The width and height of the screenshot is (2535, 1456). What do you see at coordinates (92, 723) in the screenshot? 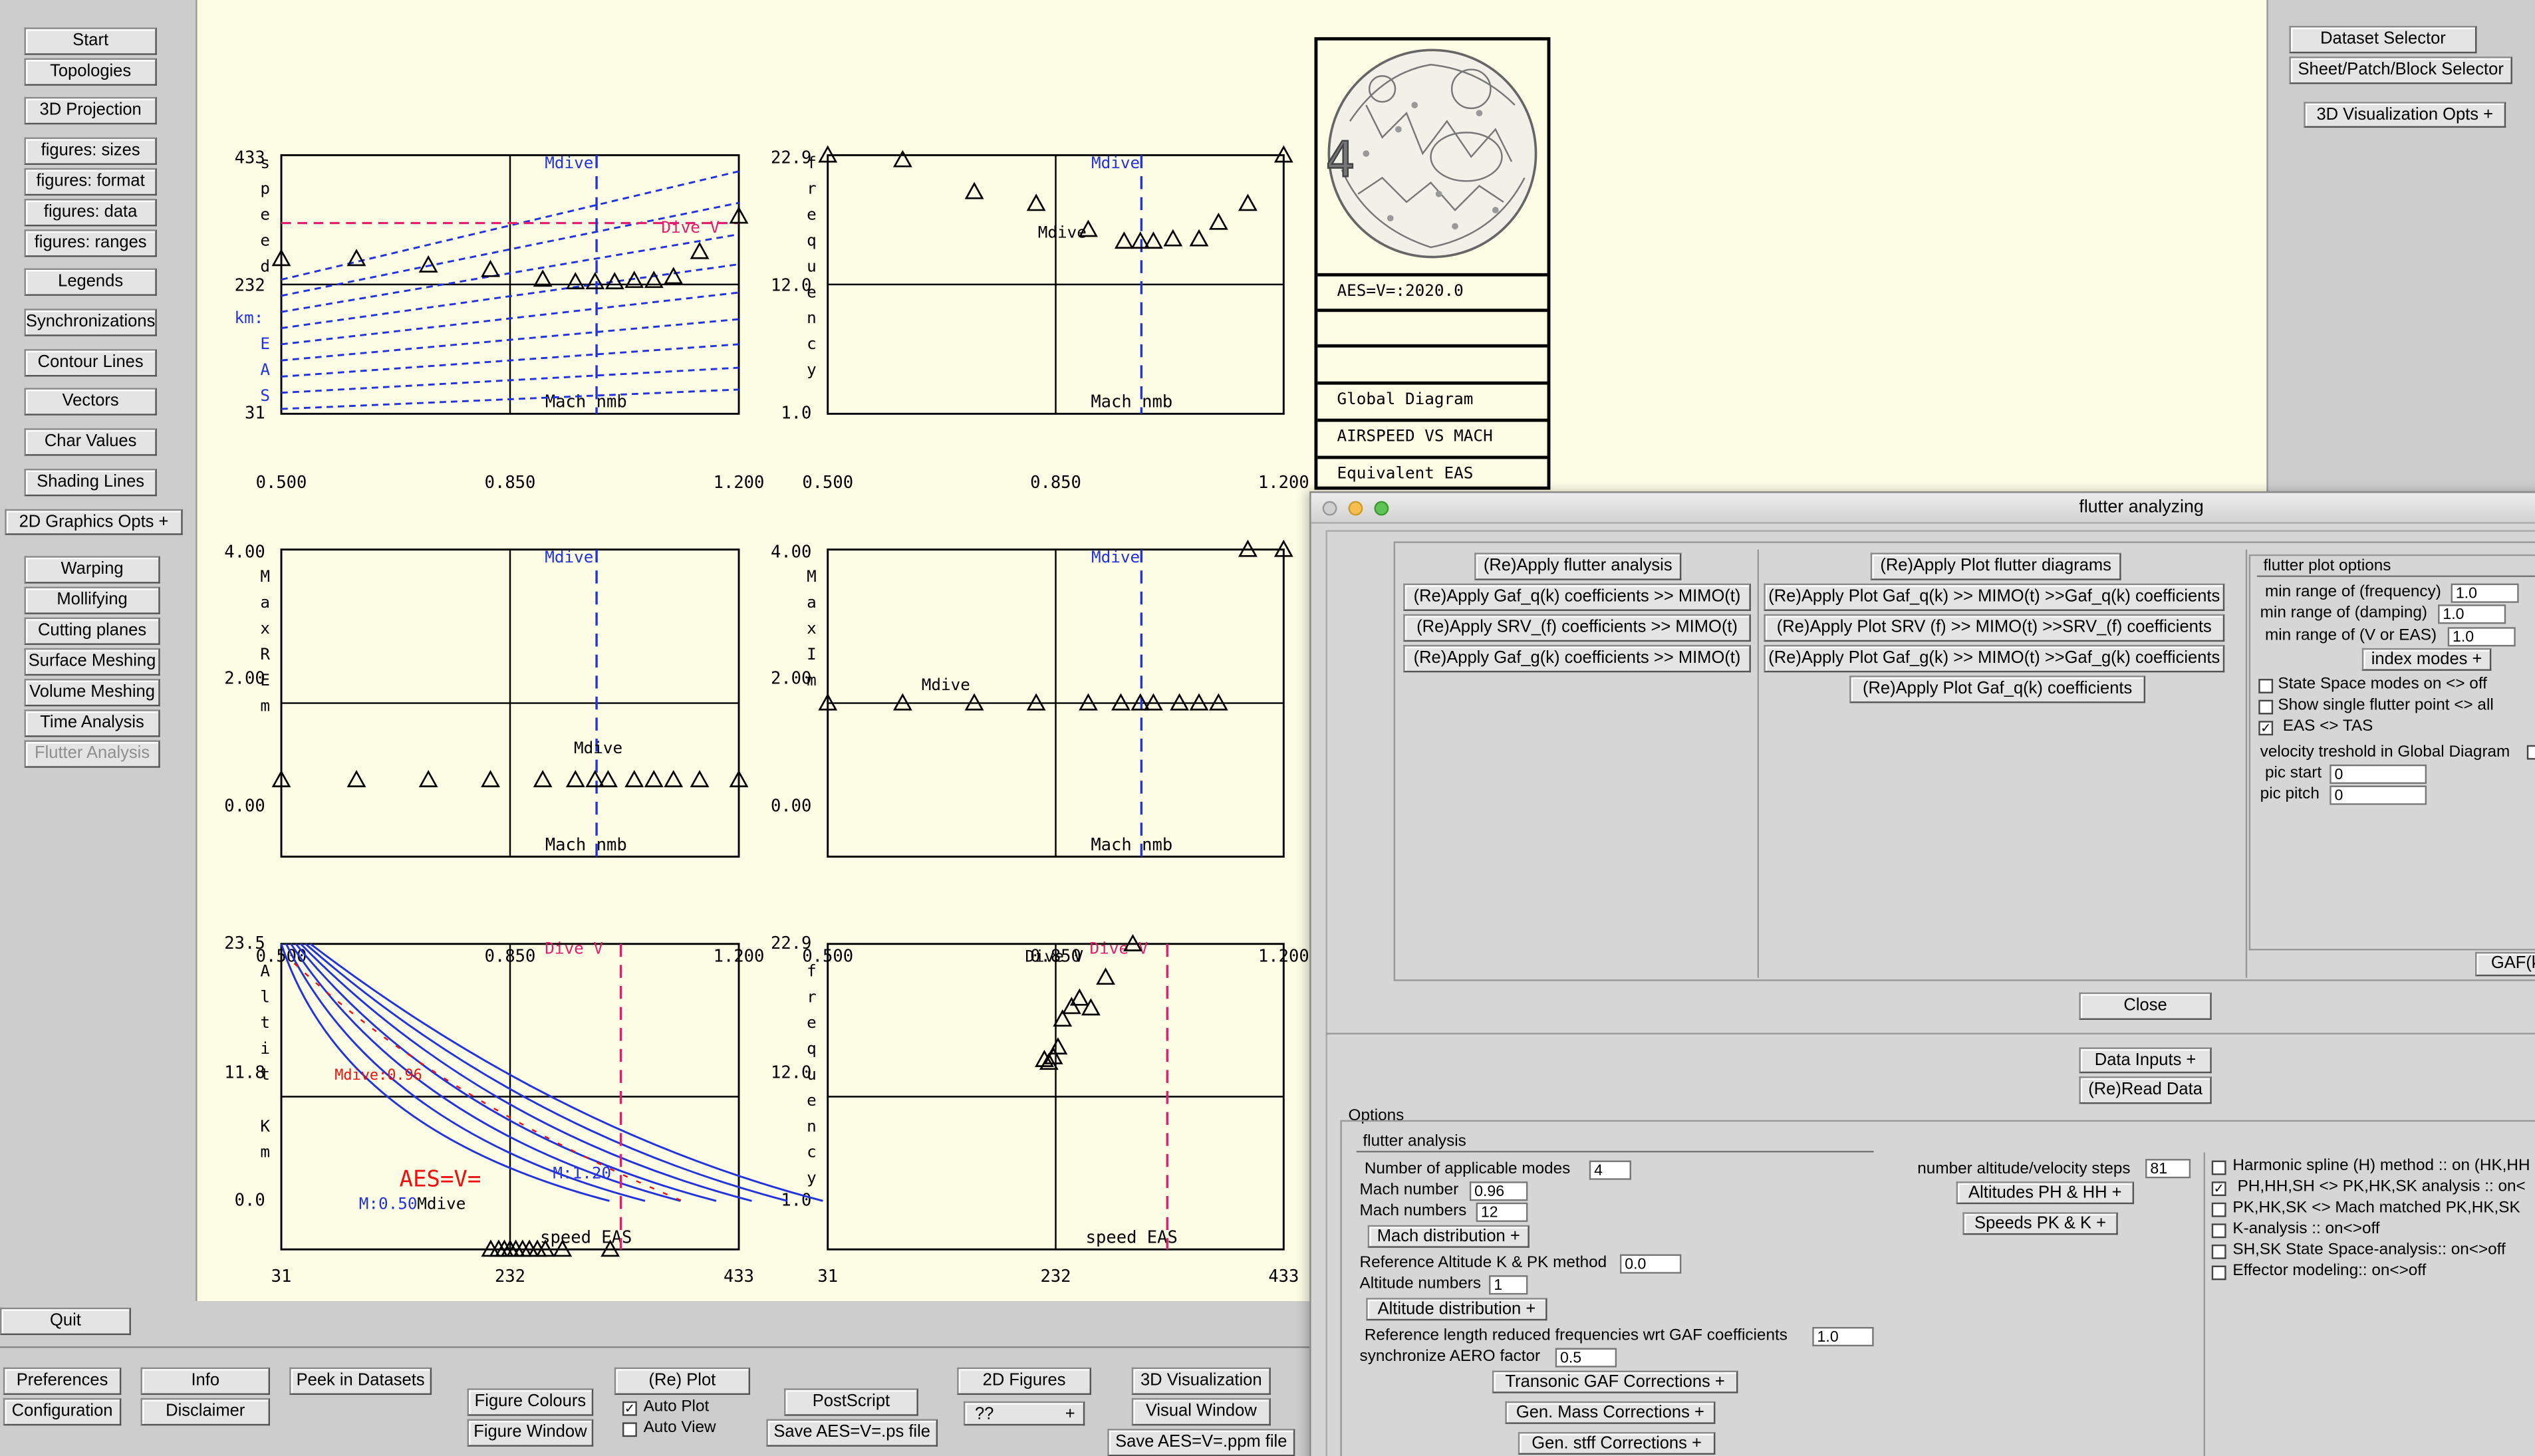
I see `menu-time-analysis: Time Analysis` at bounding box center [92, 723].